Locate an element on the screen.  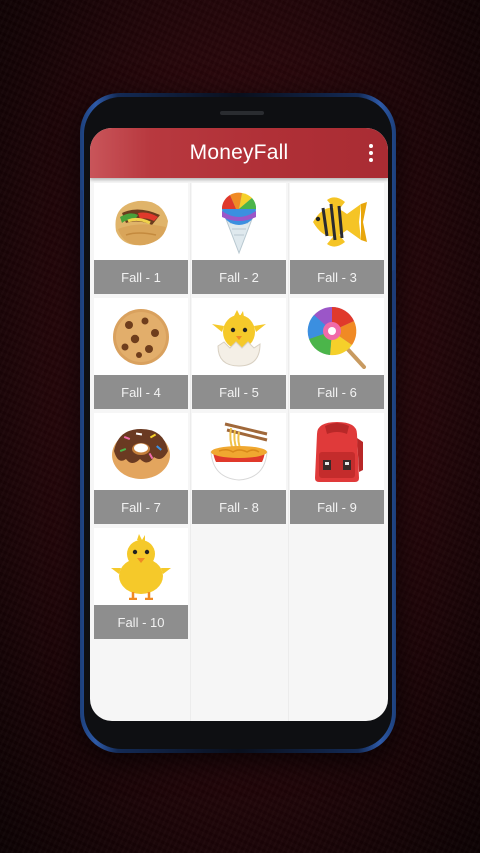
fall-item-label: Fall - 1 is located at coordinates (141, 277).